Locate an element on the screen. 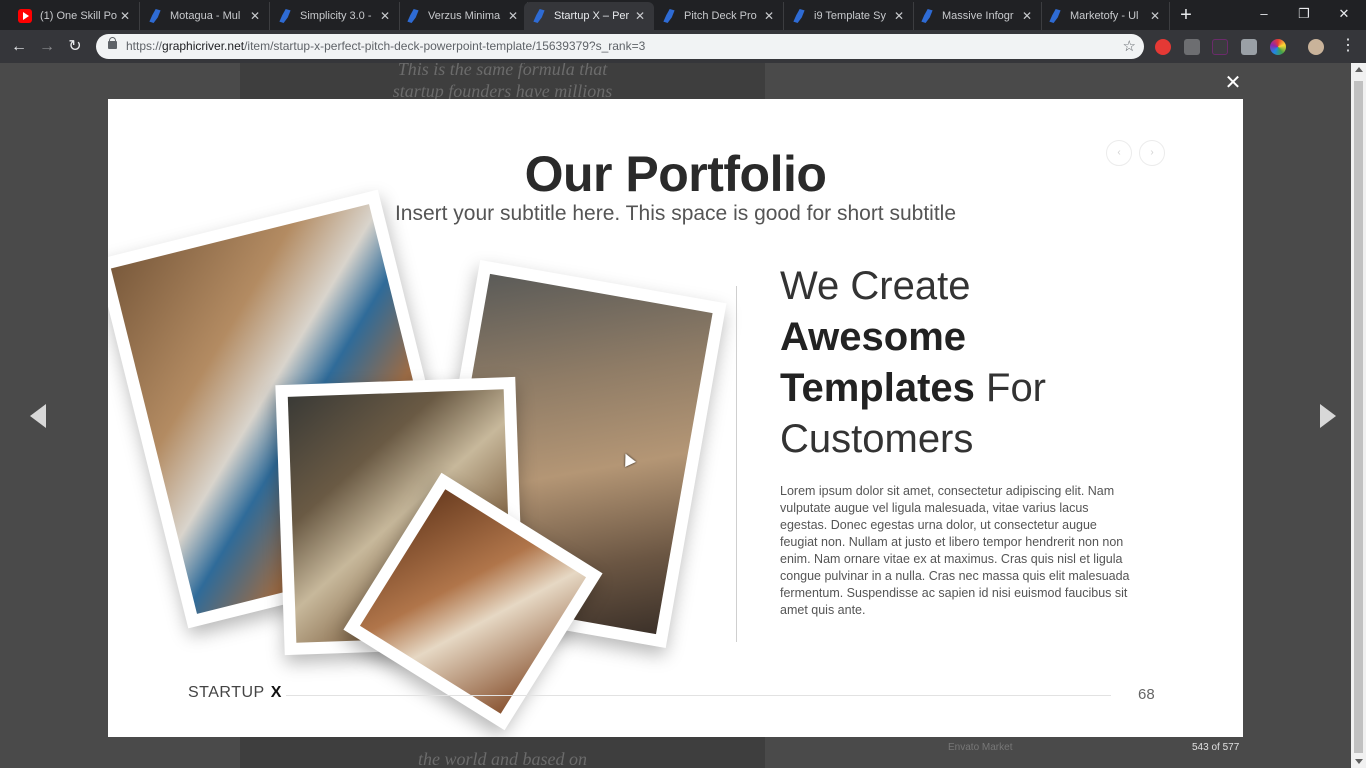  close-window-button: ✕ is located at coordinates (1344, 15).